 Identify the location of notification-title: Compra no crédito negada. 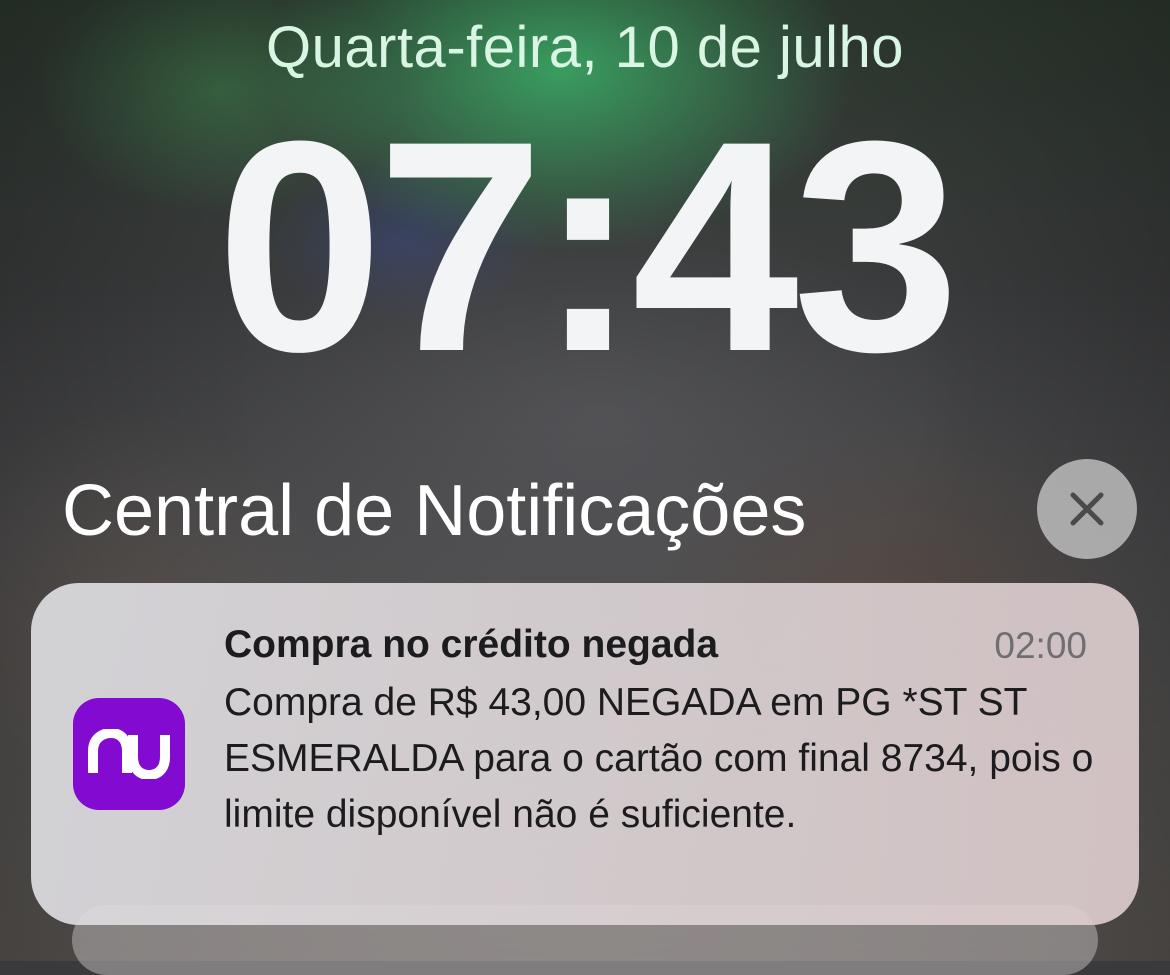
(471, 644).